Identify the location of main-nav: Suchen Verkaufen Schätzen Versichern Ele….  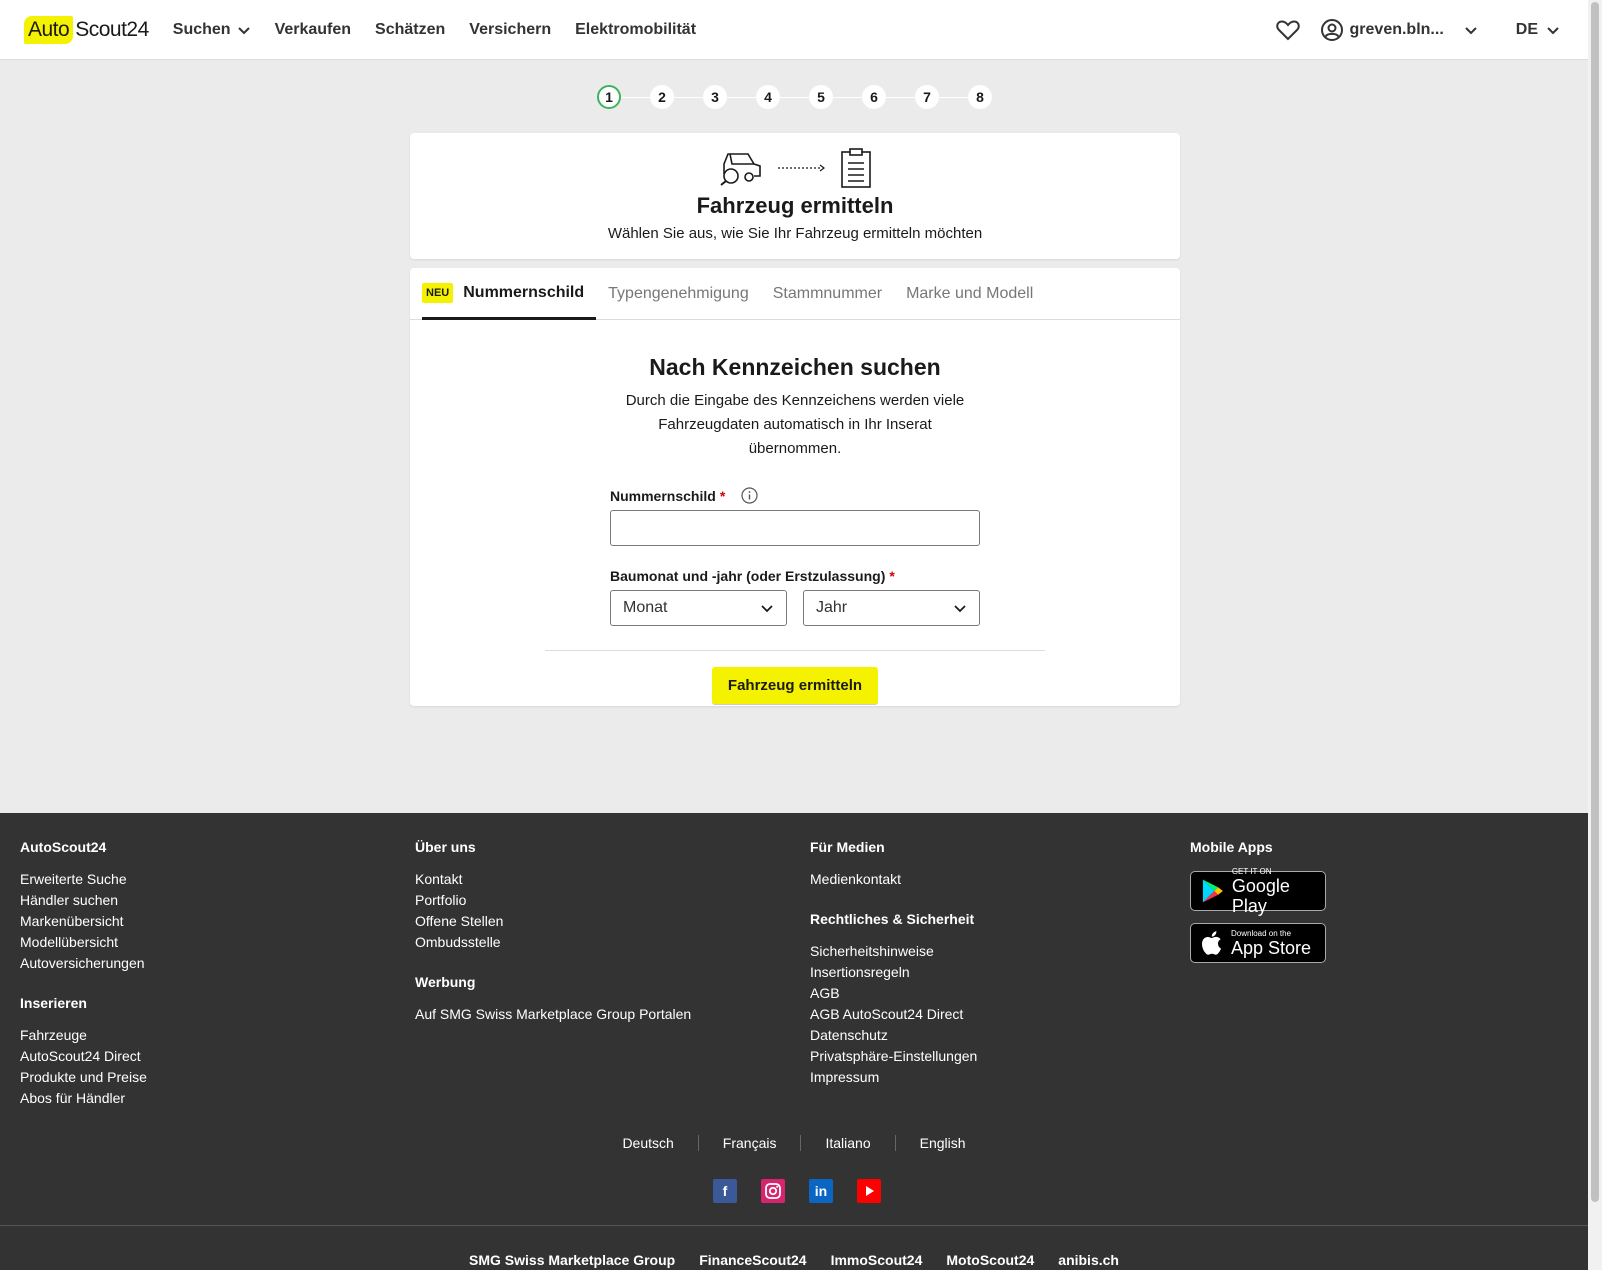
(434, 30).